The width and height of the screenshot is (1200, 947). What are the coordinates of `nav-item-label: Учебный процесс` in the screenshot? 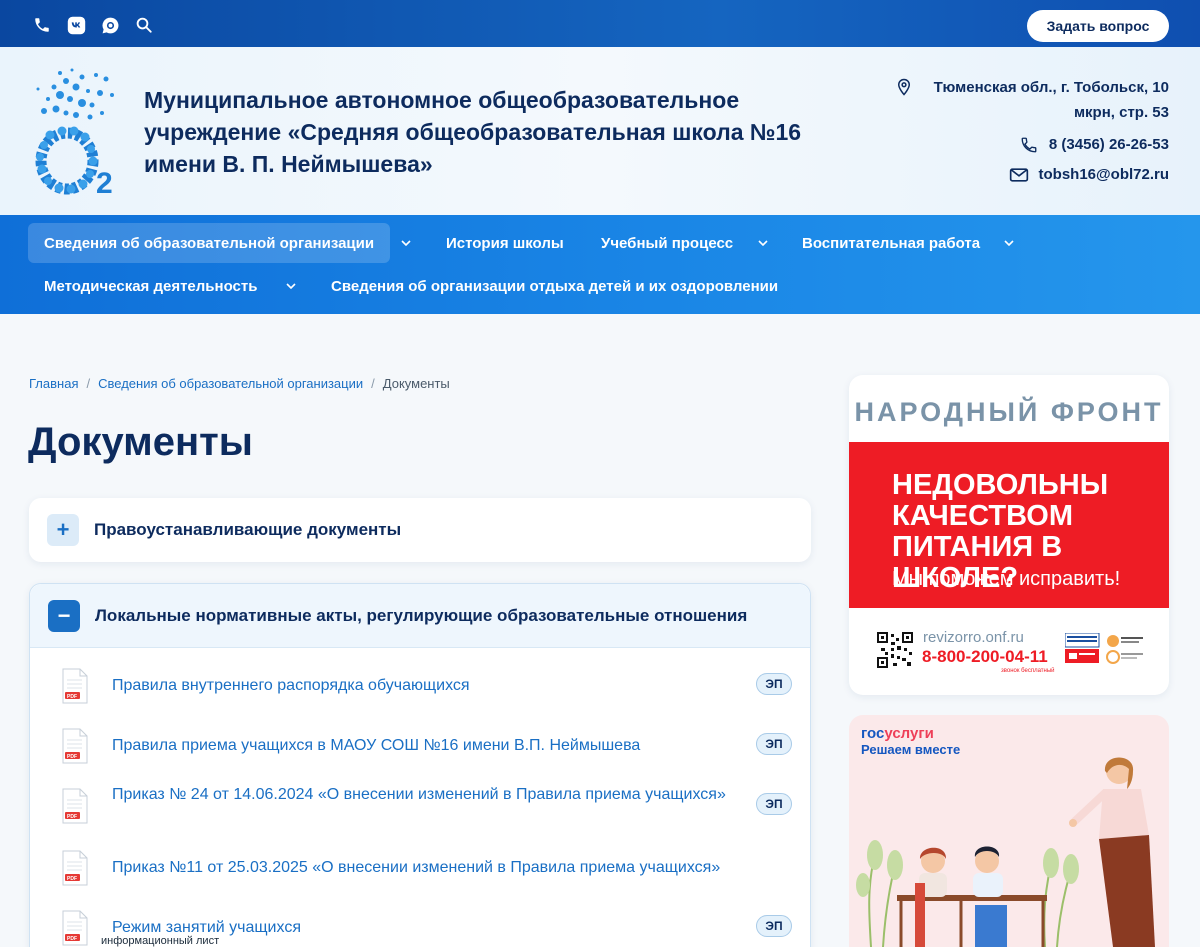 It's located at (667, 243).